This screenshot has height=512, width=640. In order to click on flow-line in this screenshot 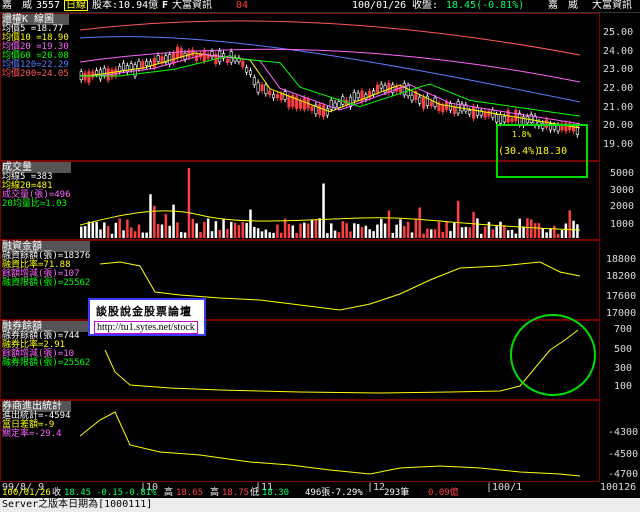, I will do `click(330, 444)`.